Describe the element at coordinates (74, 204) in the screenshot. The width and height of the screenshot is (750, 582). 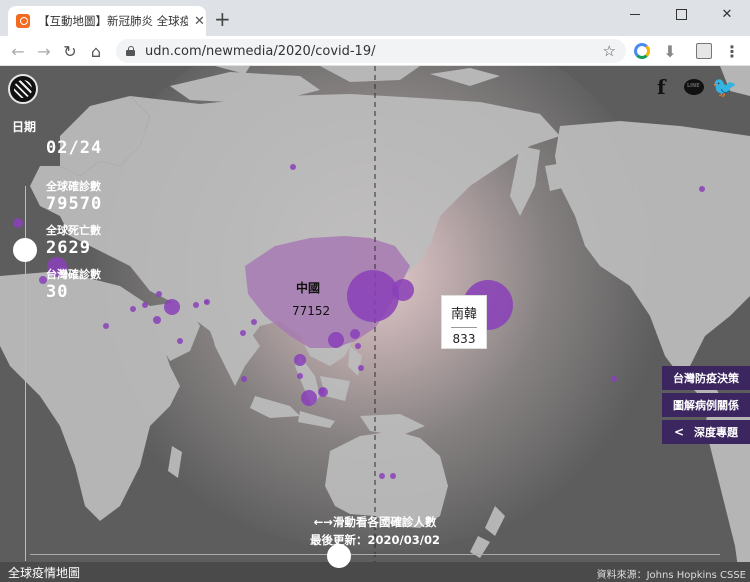
I see `global-cases-value: 79570` at that location.